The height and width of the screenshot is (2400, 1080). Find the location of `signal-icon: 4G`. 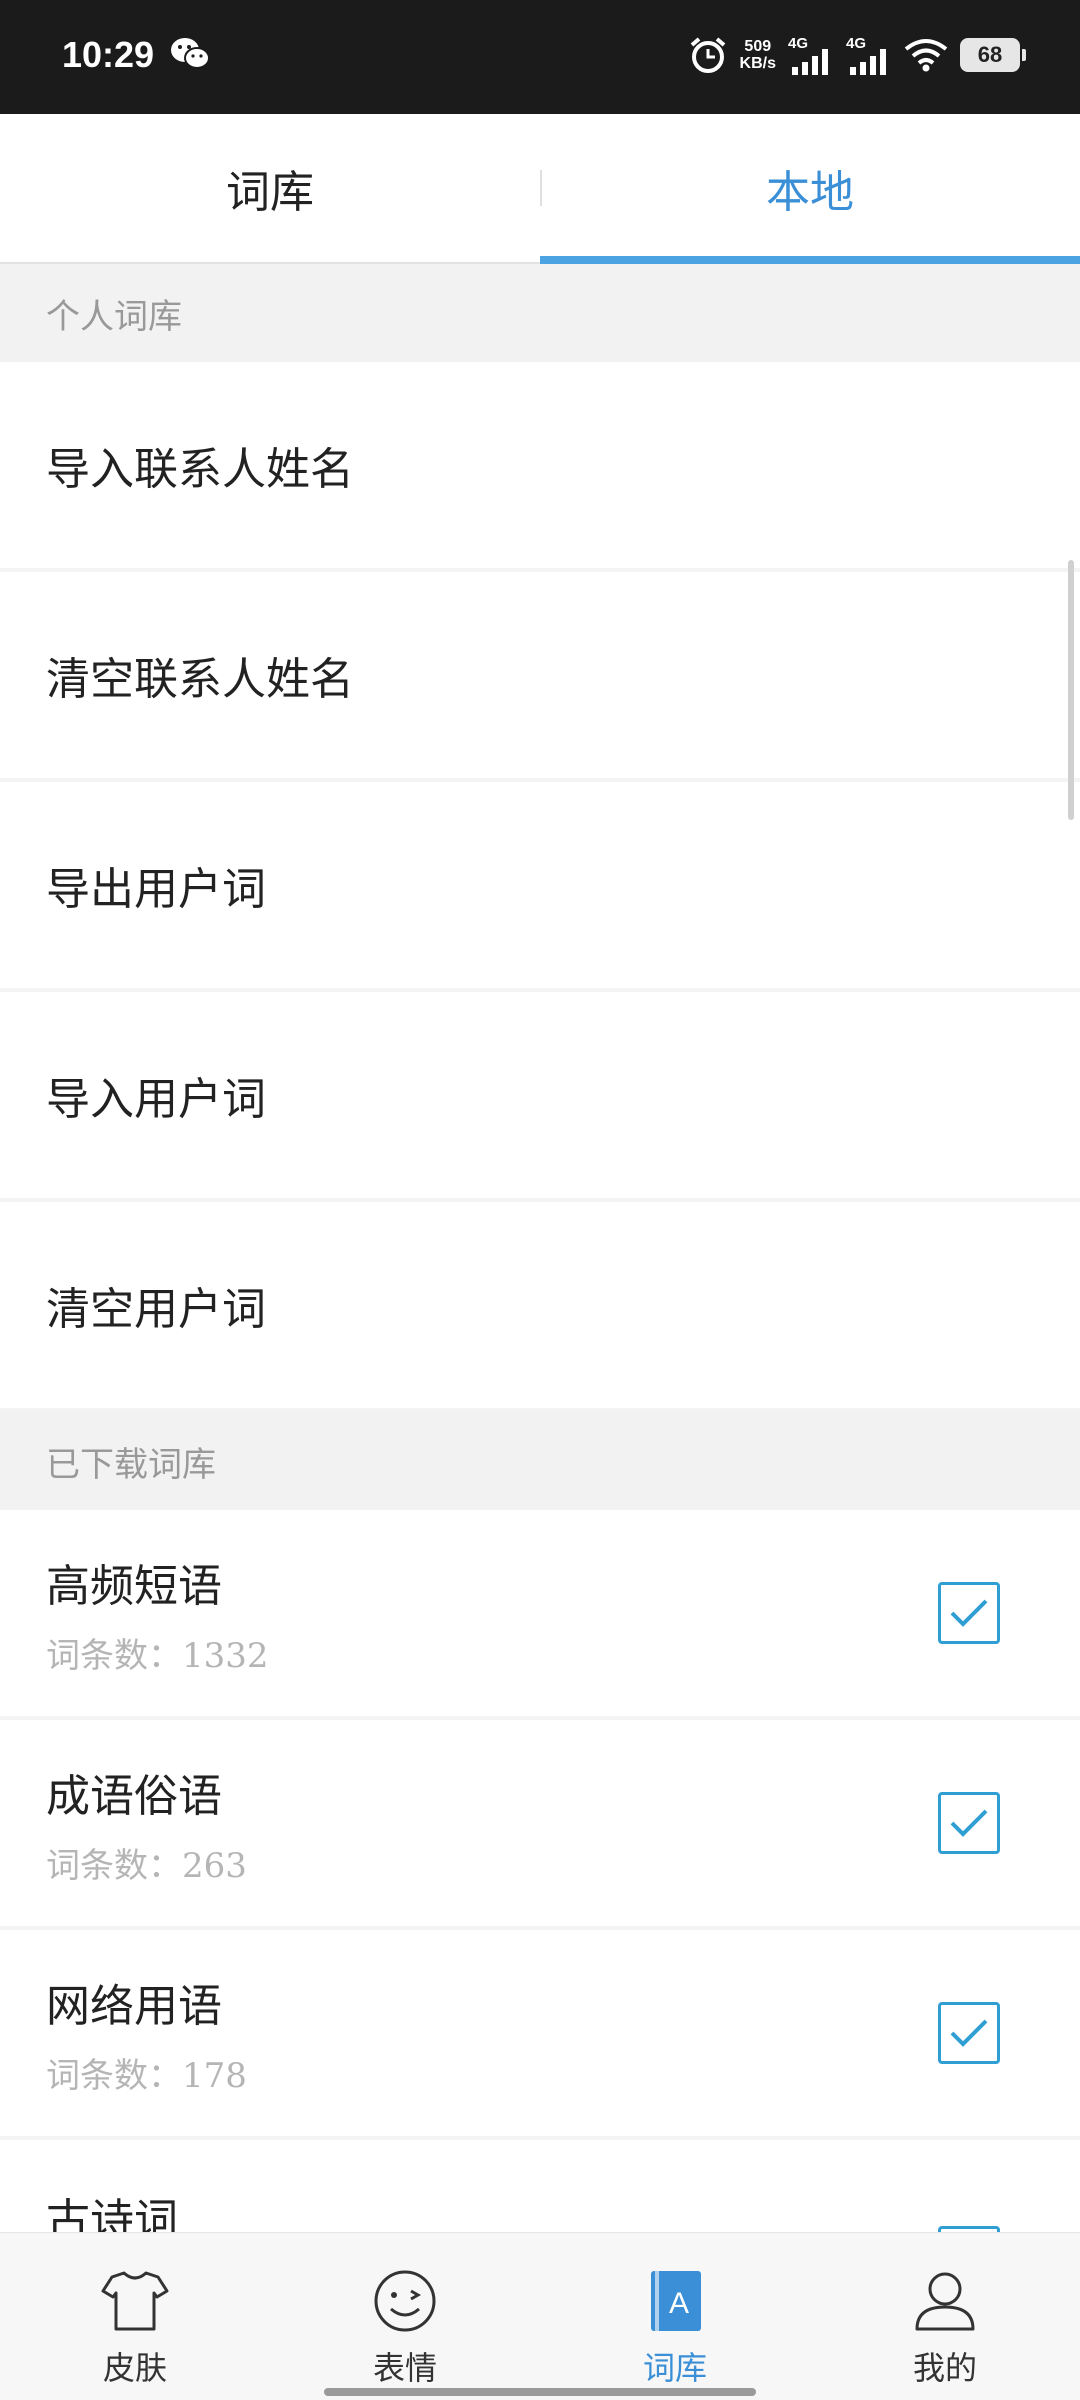

signal-icon: 4G is located at coordinates (811, 55).